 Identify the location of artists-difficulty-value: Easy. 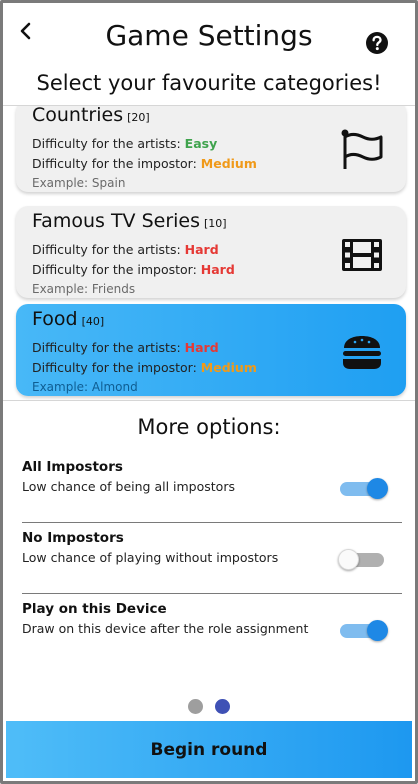
(201, 143).